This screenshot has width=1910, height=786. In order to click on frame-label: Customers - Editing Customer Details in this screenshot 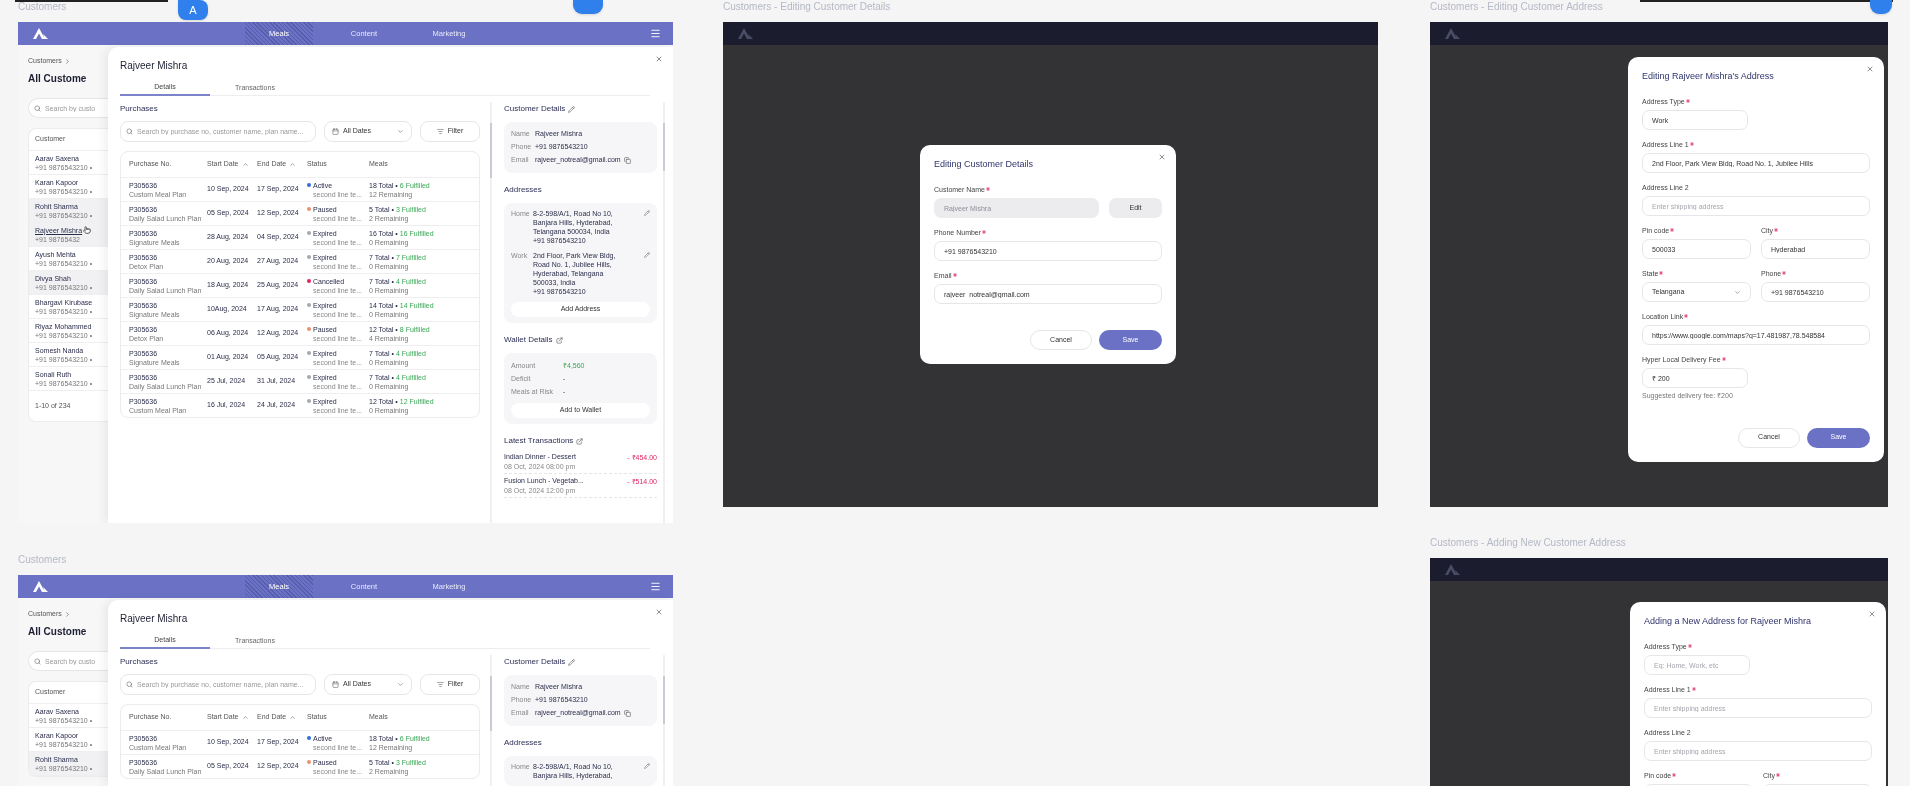, I will do `click(807, 7)`.